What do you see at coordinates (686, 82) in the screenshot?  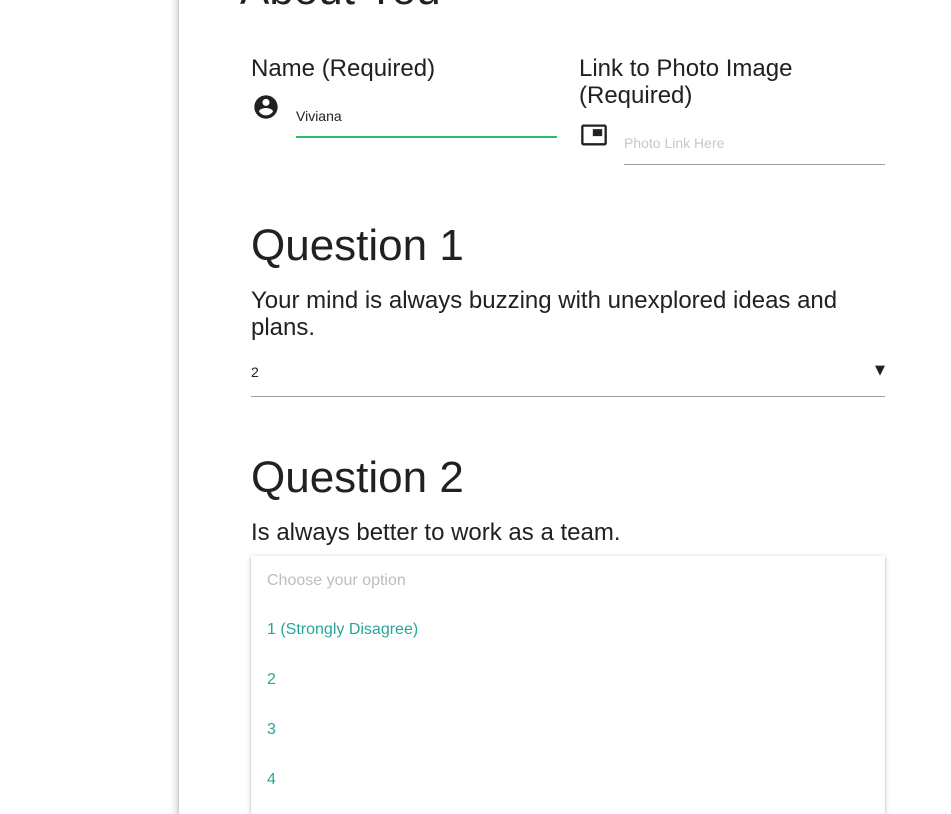 I see `photo-link-label: Link to Photo Image (Required)` at bounding box center [686, 82].